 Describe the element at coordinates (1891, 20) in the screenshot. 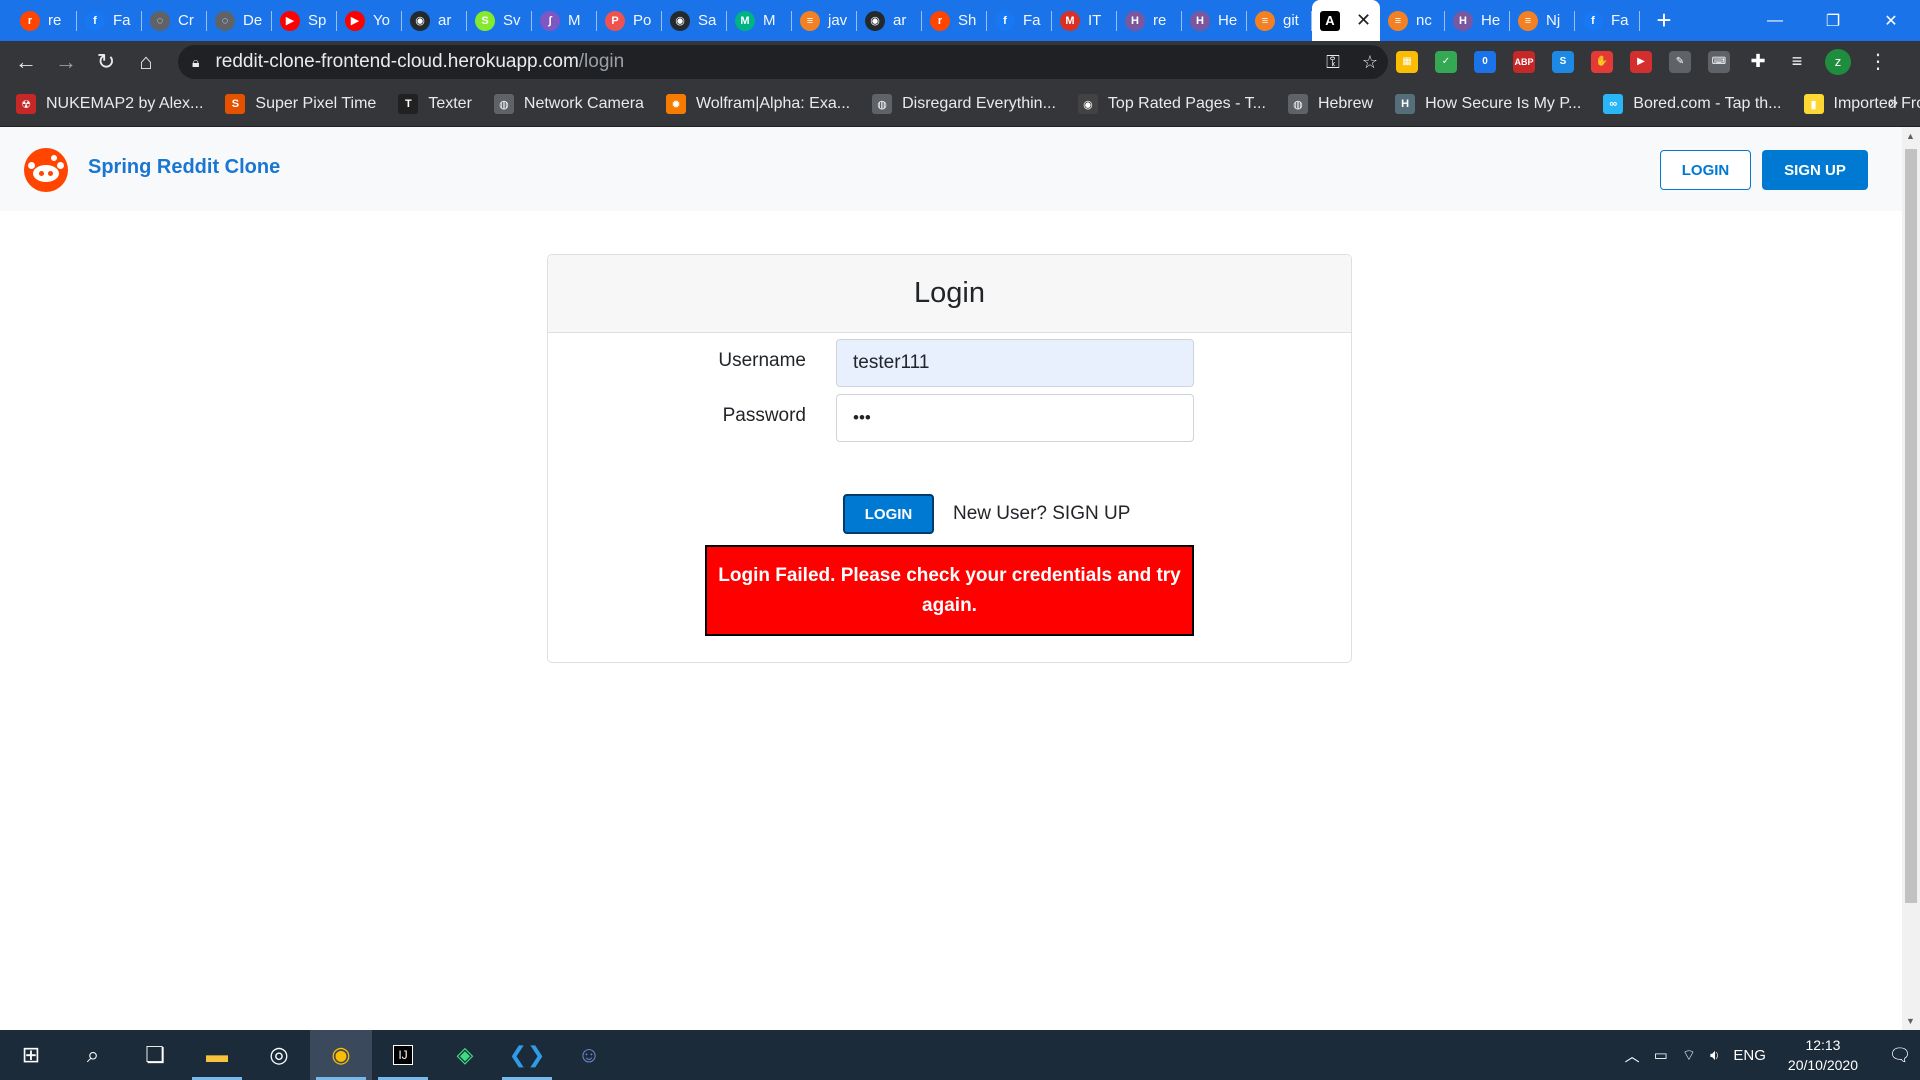

I see `close-window-icon: ✕` at that location.